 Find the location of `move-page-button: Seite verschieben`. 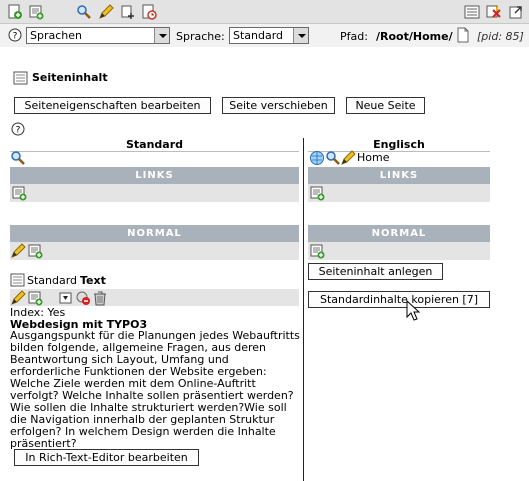

move-page-button: Seite verschieben is located at coordinates (278, 105).